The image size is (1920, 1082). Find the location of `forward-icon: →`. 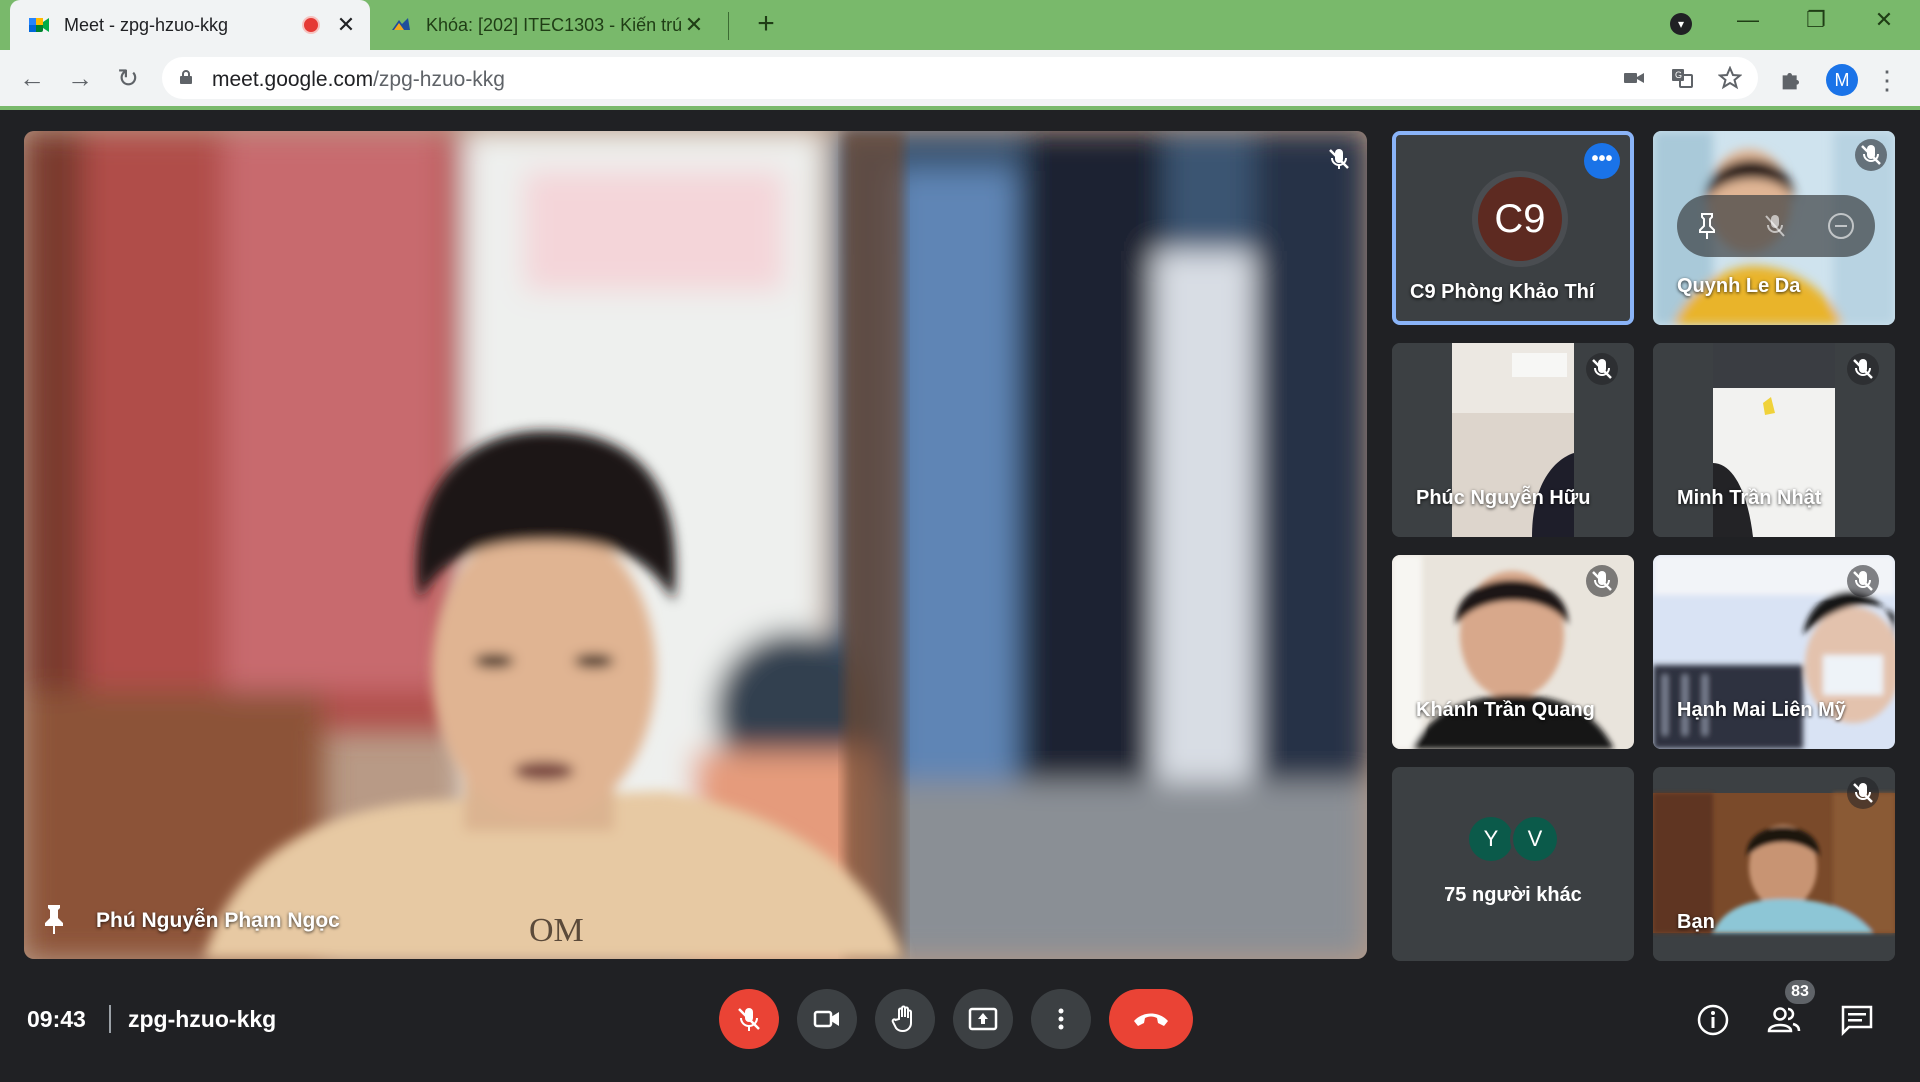

forward-icon: → is located at coordinates (80, 78).